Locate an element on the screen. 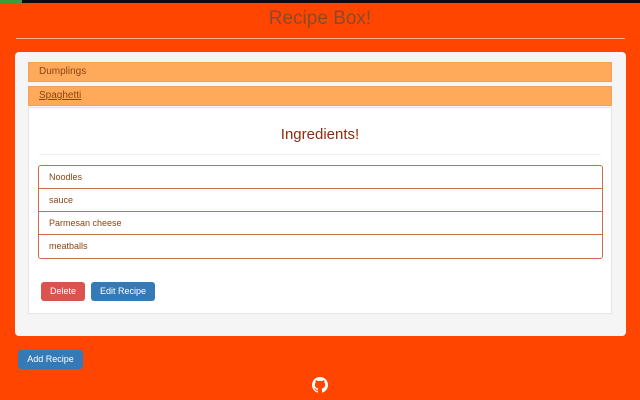 The width and height of the screenshot is (640, 400). ingredient-item: meatballs is located at coordinates (68, 246).